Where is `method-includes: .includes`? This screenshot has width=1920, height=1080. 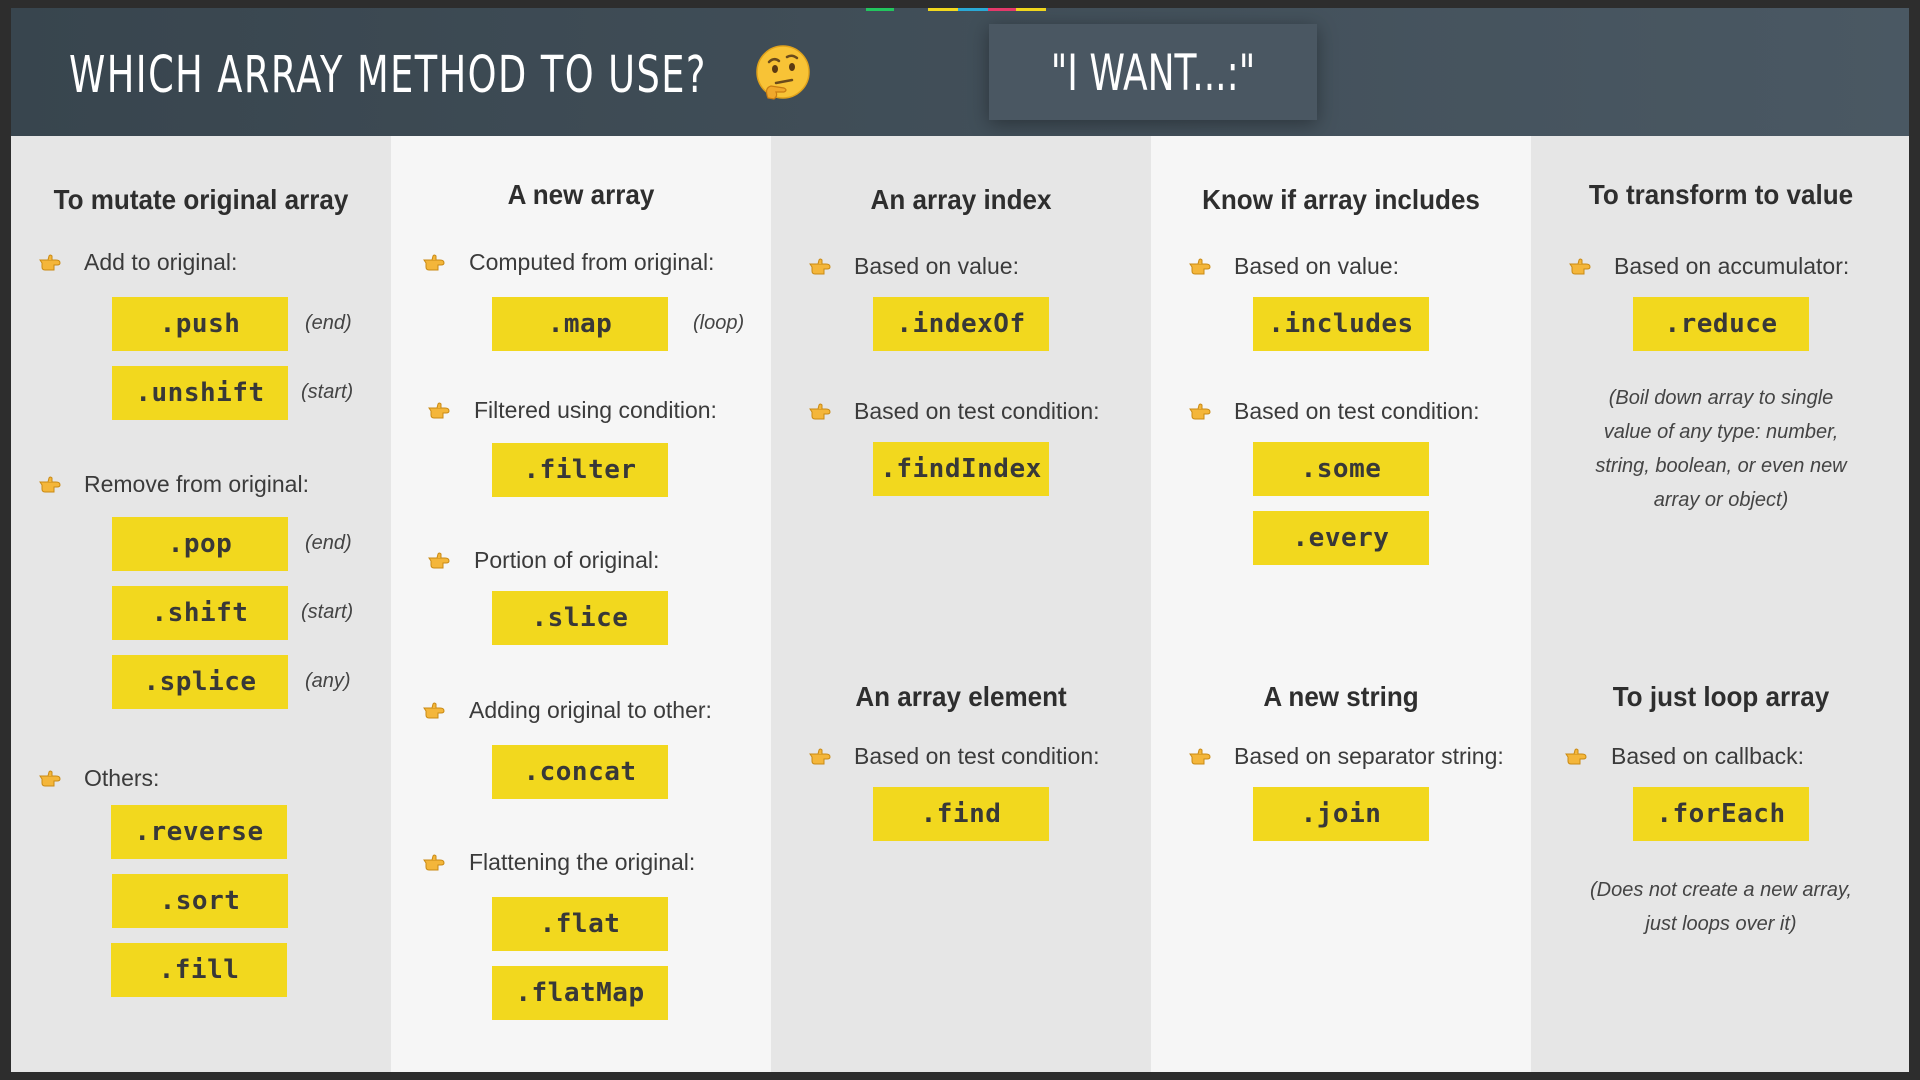
method-includes: .includes is located at coordinates (1341, 324).